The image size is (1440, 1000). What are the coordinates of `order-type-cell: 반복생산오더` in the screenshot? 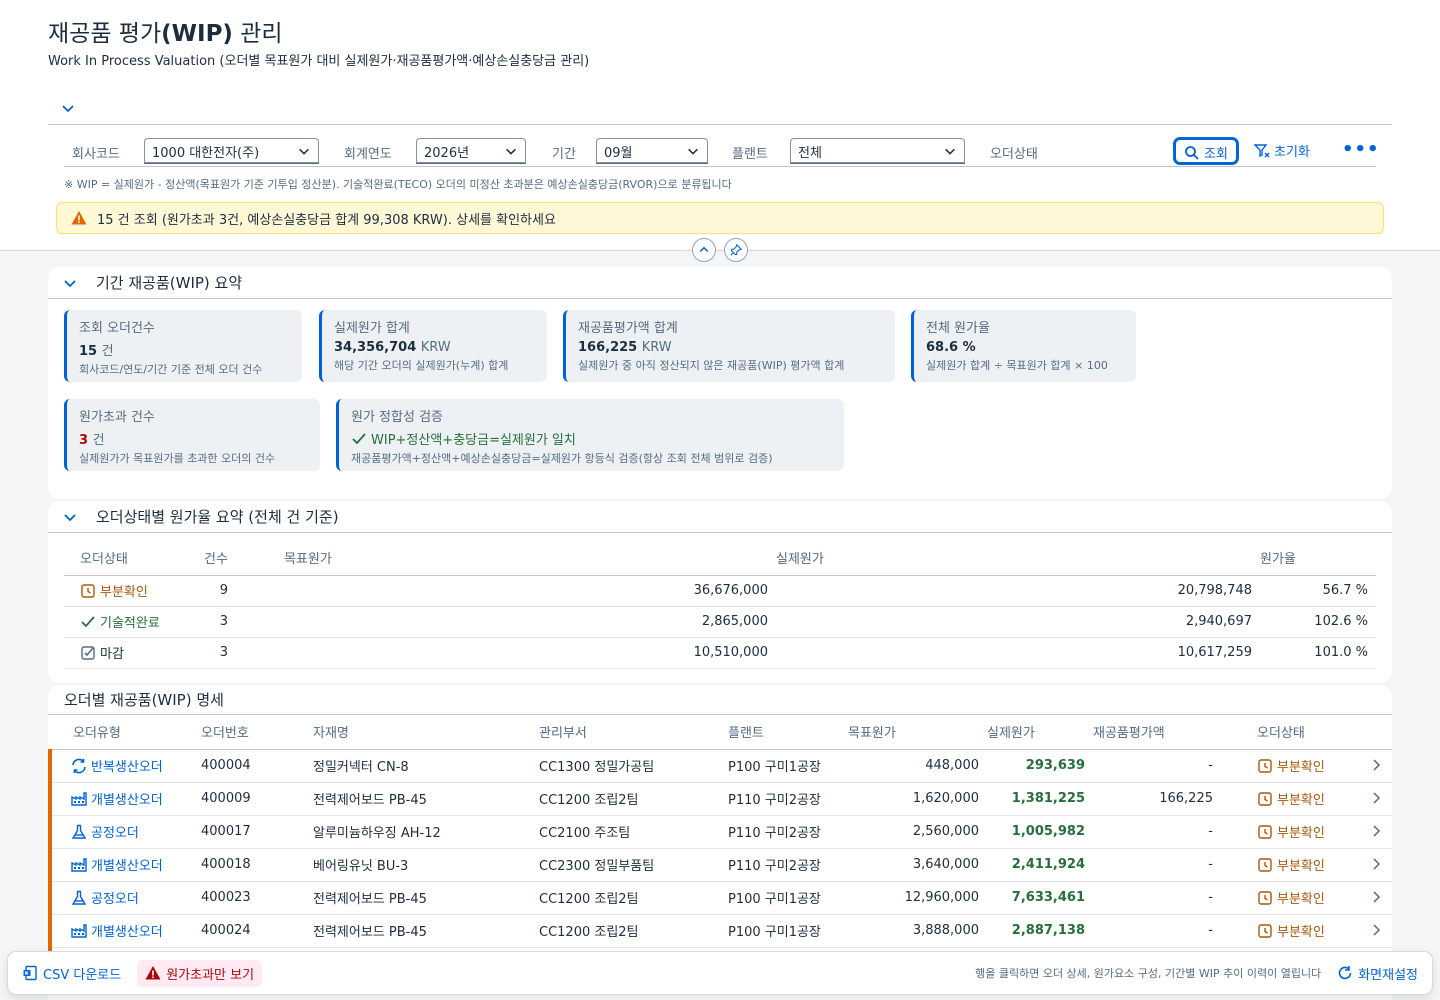 It's located at (124, 766).